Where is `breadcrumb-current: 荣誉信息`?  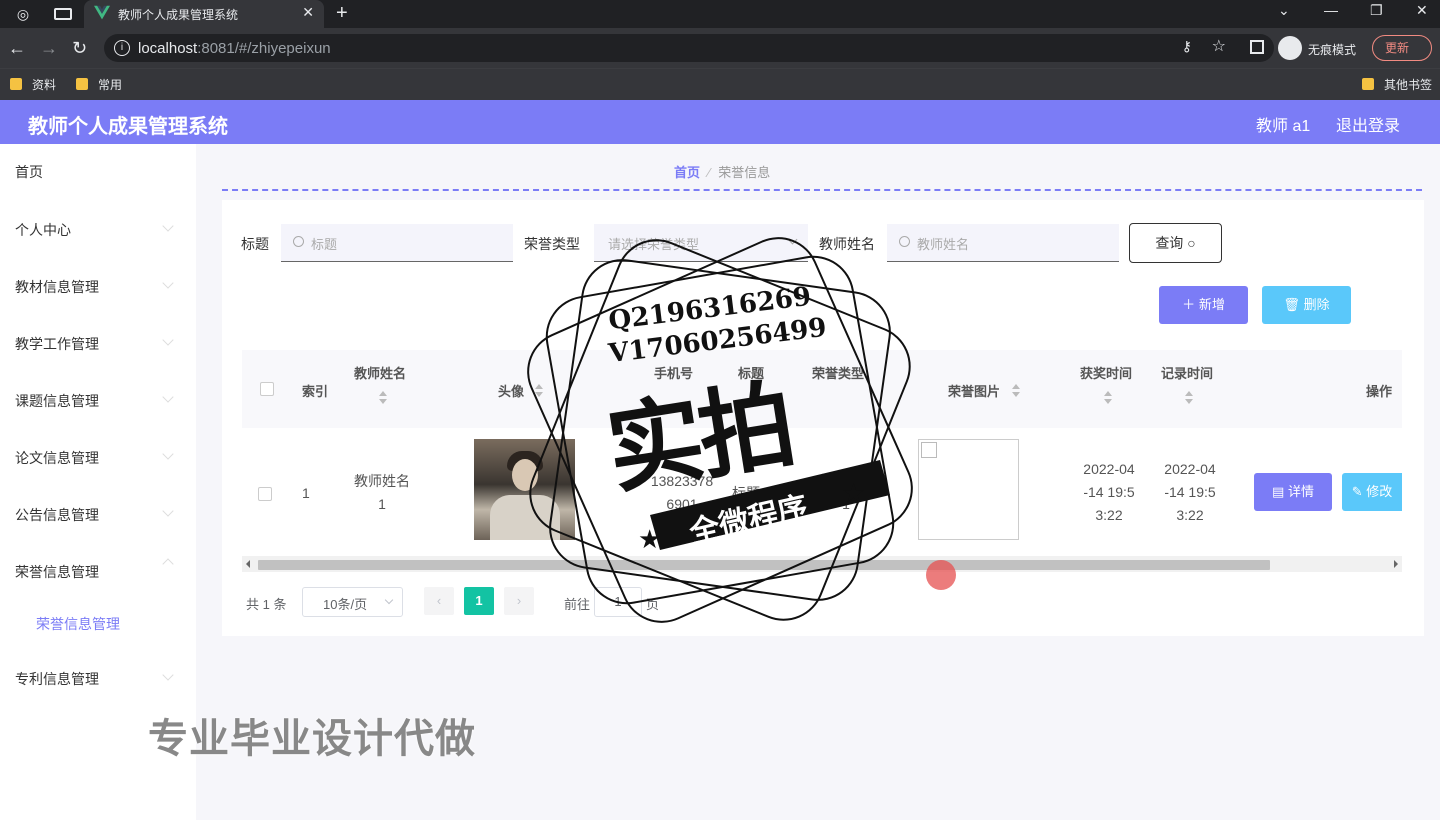 breadcrumb-current: 荣誉信息 is located at coordinates (744, 172).